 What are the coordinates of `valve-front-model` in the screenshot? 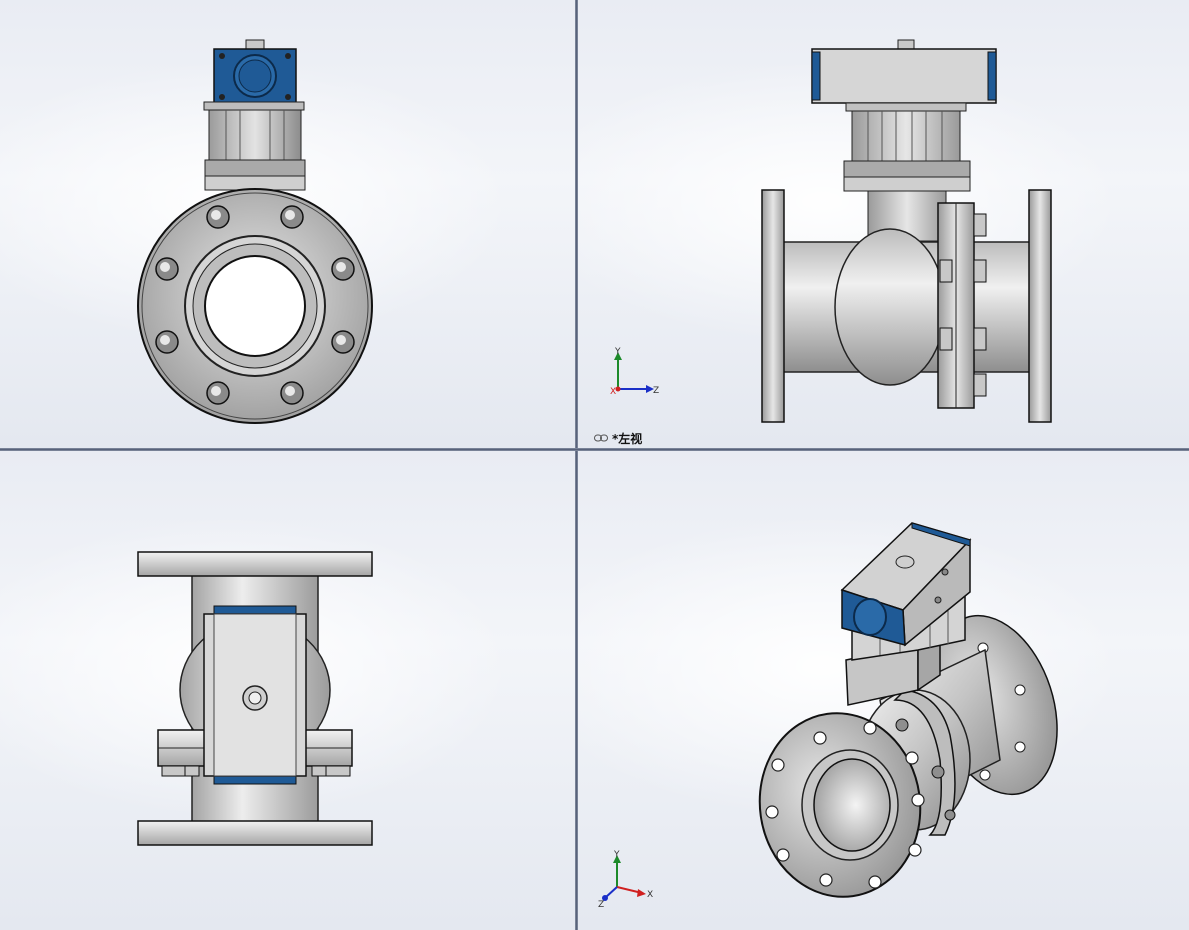 It's located at (255, 231).